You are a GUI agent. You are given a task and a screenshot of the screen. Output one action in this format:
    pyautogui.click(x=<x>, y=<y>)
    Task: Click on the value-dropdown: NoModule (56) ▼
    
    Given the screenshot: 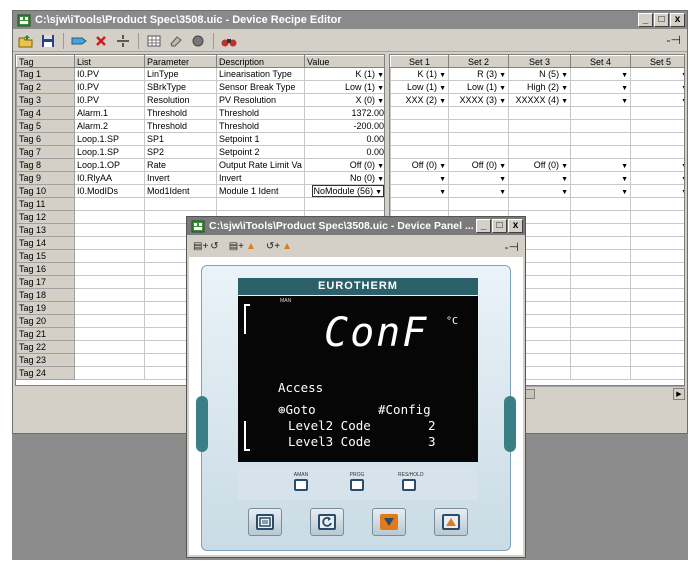 What is the action you would take?
    pyautogui.click(x=347, y=191)
    